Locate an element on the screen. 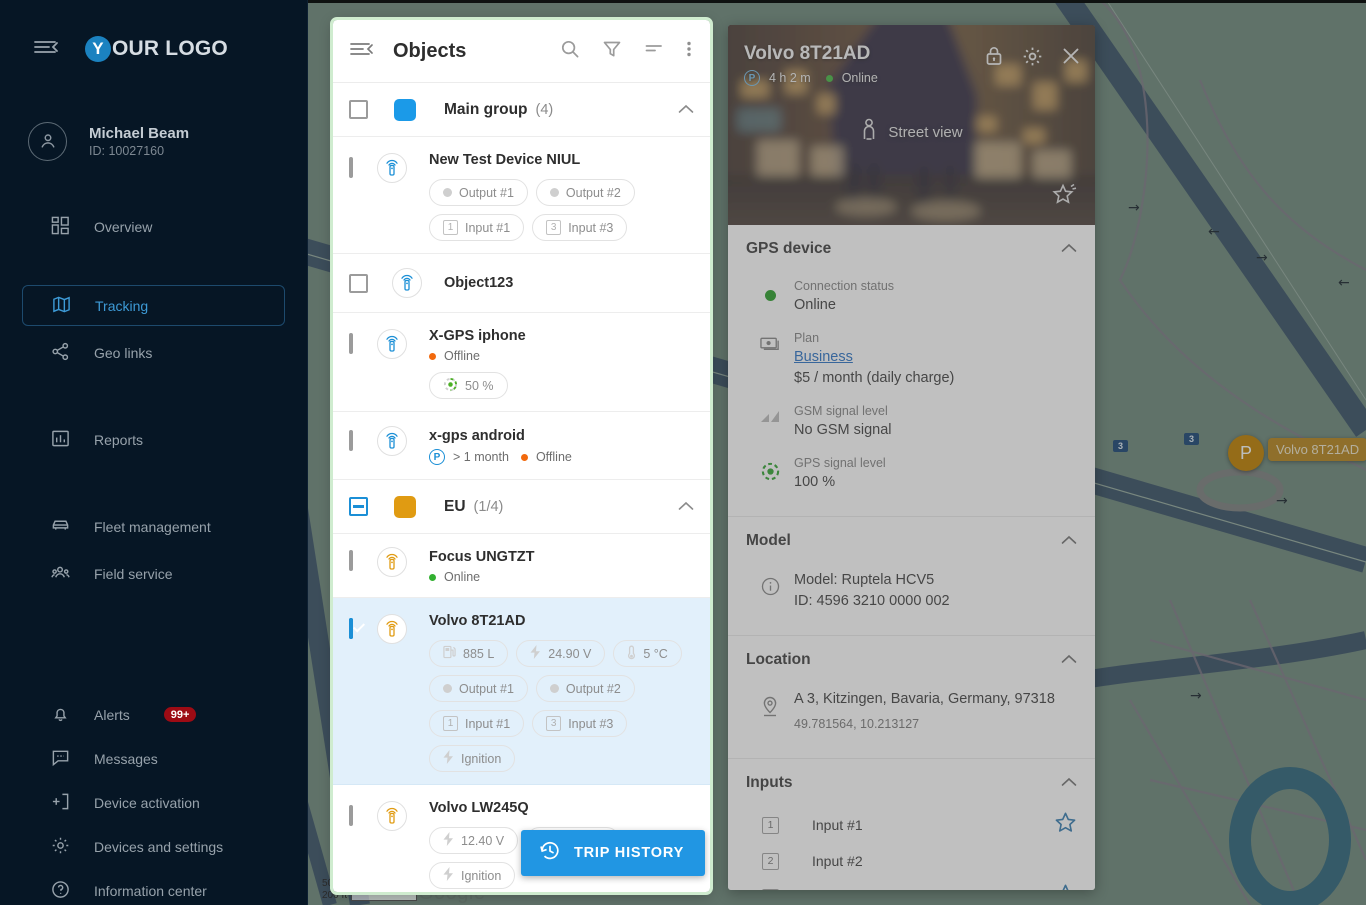  input-number: 3 is located at coordinates (770, 889).